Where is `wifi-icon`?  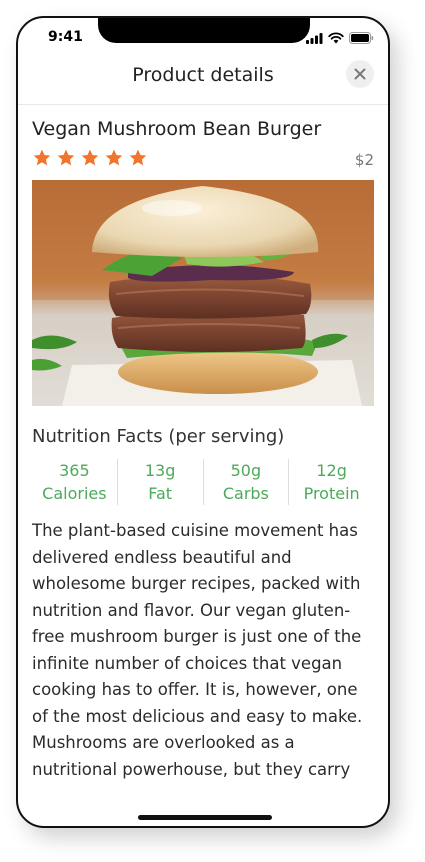 wifi-icon is located at coordinates (336, 38).